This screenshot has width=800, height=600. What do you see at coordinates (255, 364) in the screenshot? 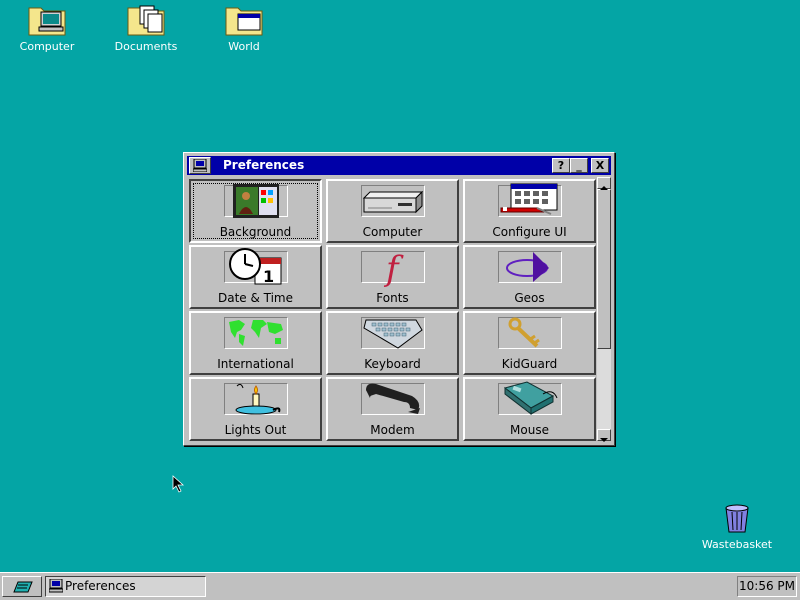
I see `pref-item-label: International` at bounding box center [255, 364].